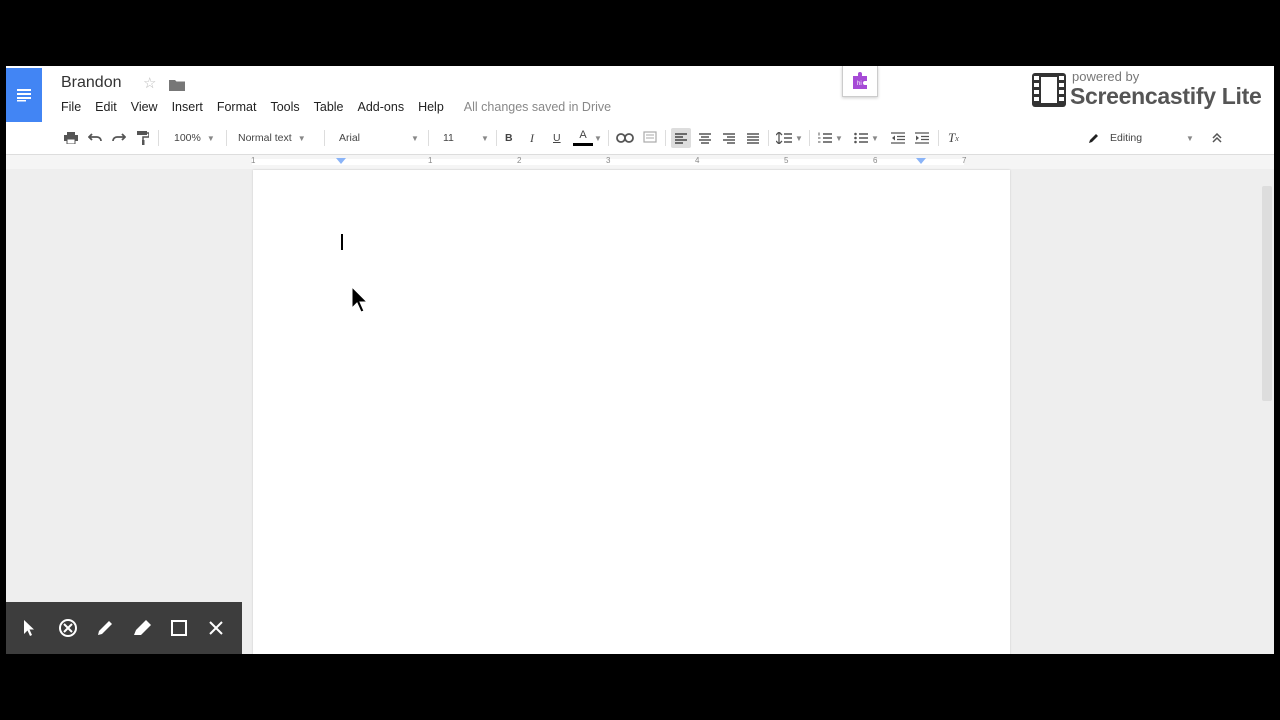 The width and height of the screenshot is (1280, 720). What do you see at coordinates (360, 299) in the screenshot?
I see `mouse-pointer-icon` at bounding box center [360, 299].